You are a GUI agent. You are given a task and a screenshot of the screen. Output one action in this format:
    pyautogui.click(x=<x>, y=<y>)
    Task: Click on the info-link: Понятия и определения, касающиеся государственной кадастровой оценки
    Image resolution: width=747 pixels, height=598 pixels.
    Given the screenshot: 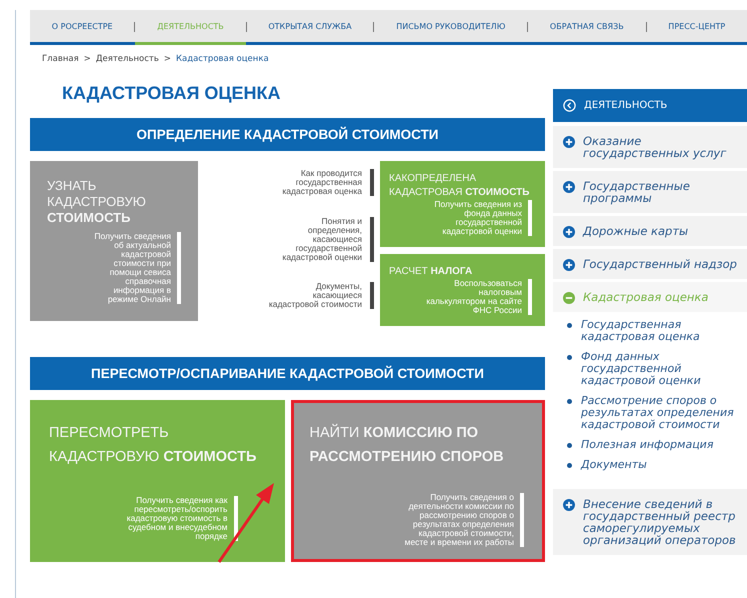 What is the action you would take?
    pyautogui.click(x=320, y=239)
    